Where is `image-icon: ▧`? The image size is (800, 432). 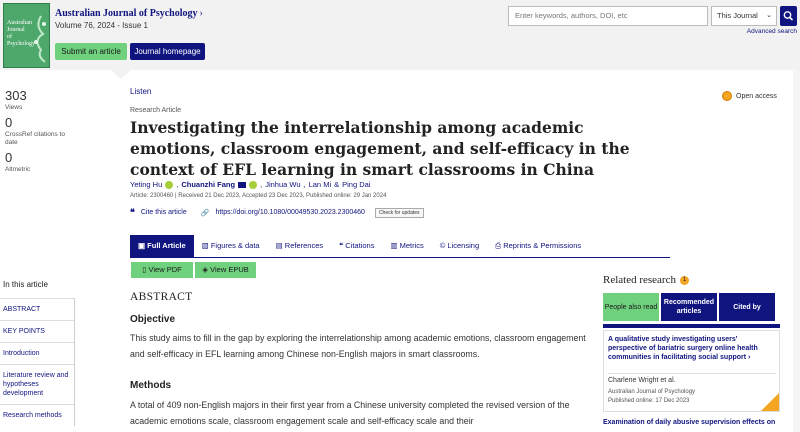 image-icon: ▧ is located at coordinates (206, 245).